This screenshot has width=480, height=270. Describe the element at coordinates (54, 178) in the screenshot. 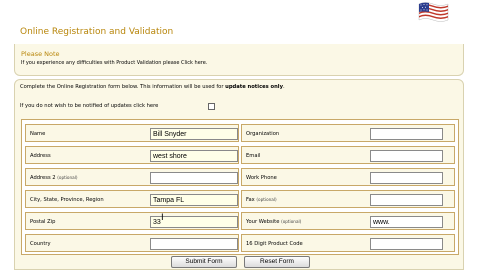

I see `field-label: Address 2 (optional)` at that location.